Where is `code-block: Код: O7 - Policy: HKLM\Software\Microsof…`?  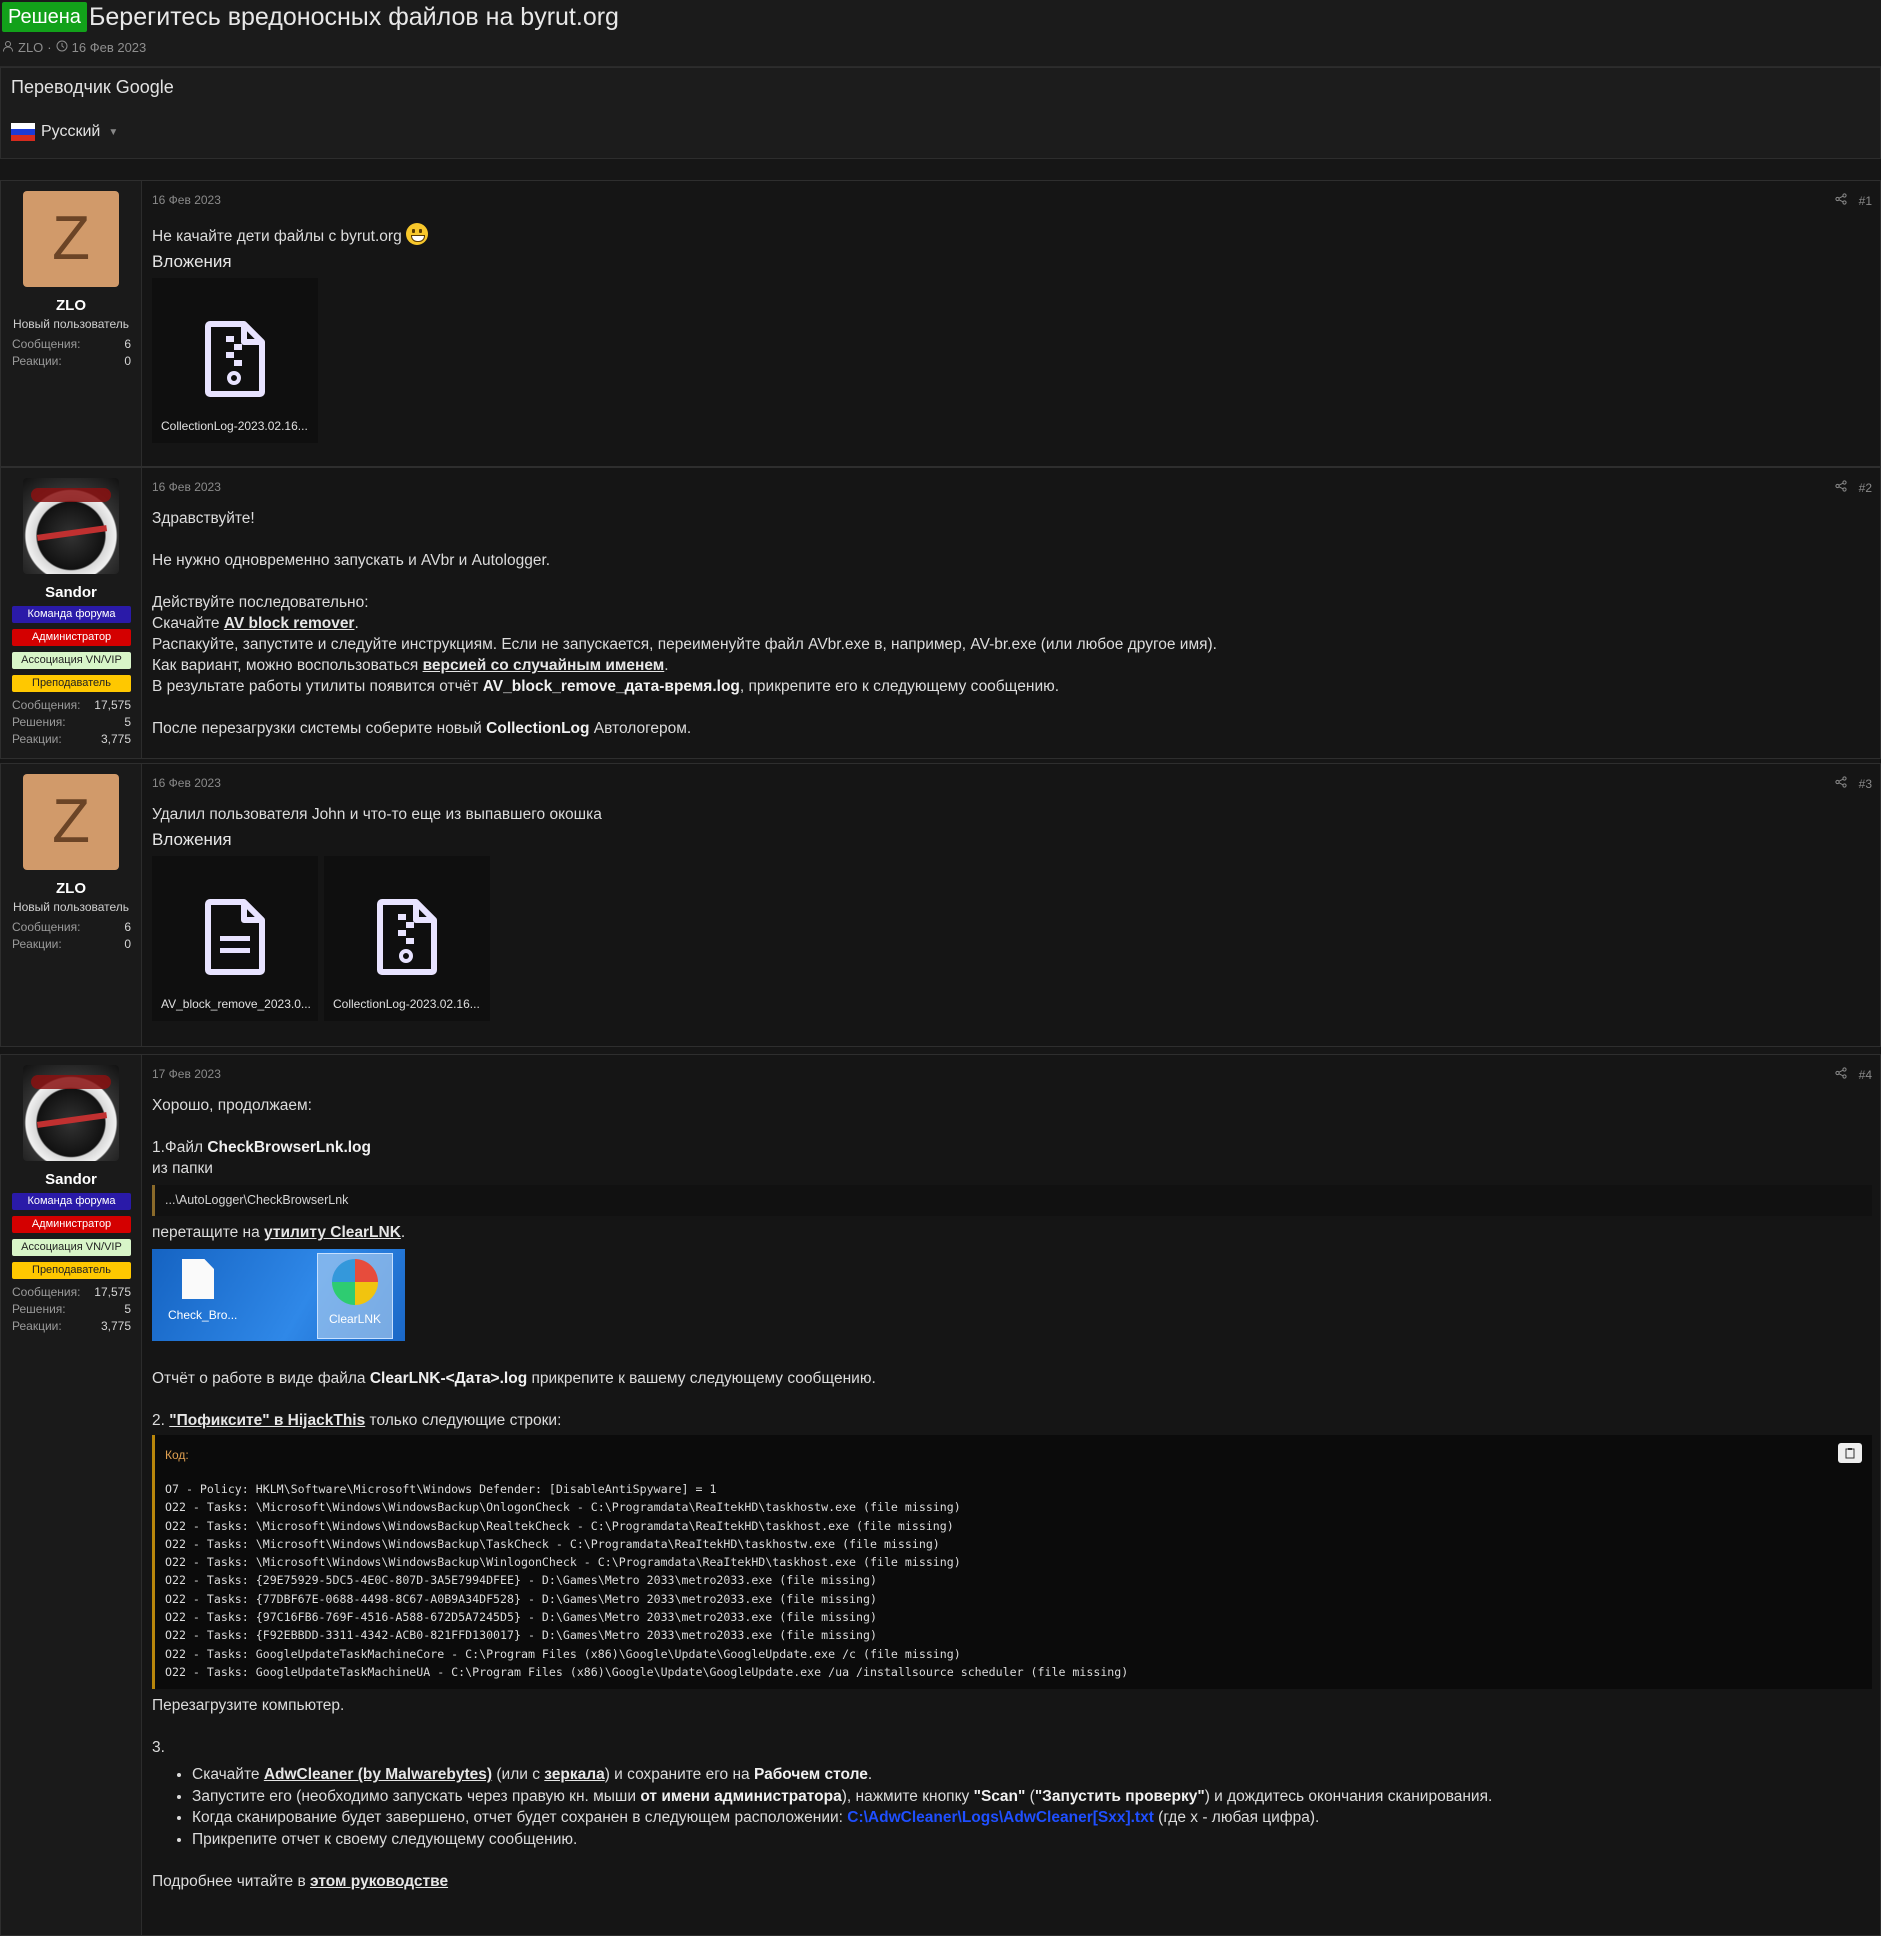 code-block: Код: O7 - Policy: HKLM\Software\Microsof… is located at coordinates (1012, 1562).